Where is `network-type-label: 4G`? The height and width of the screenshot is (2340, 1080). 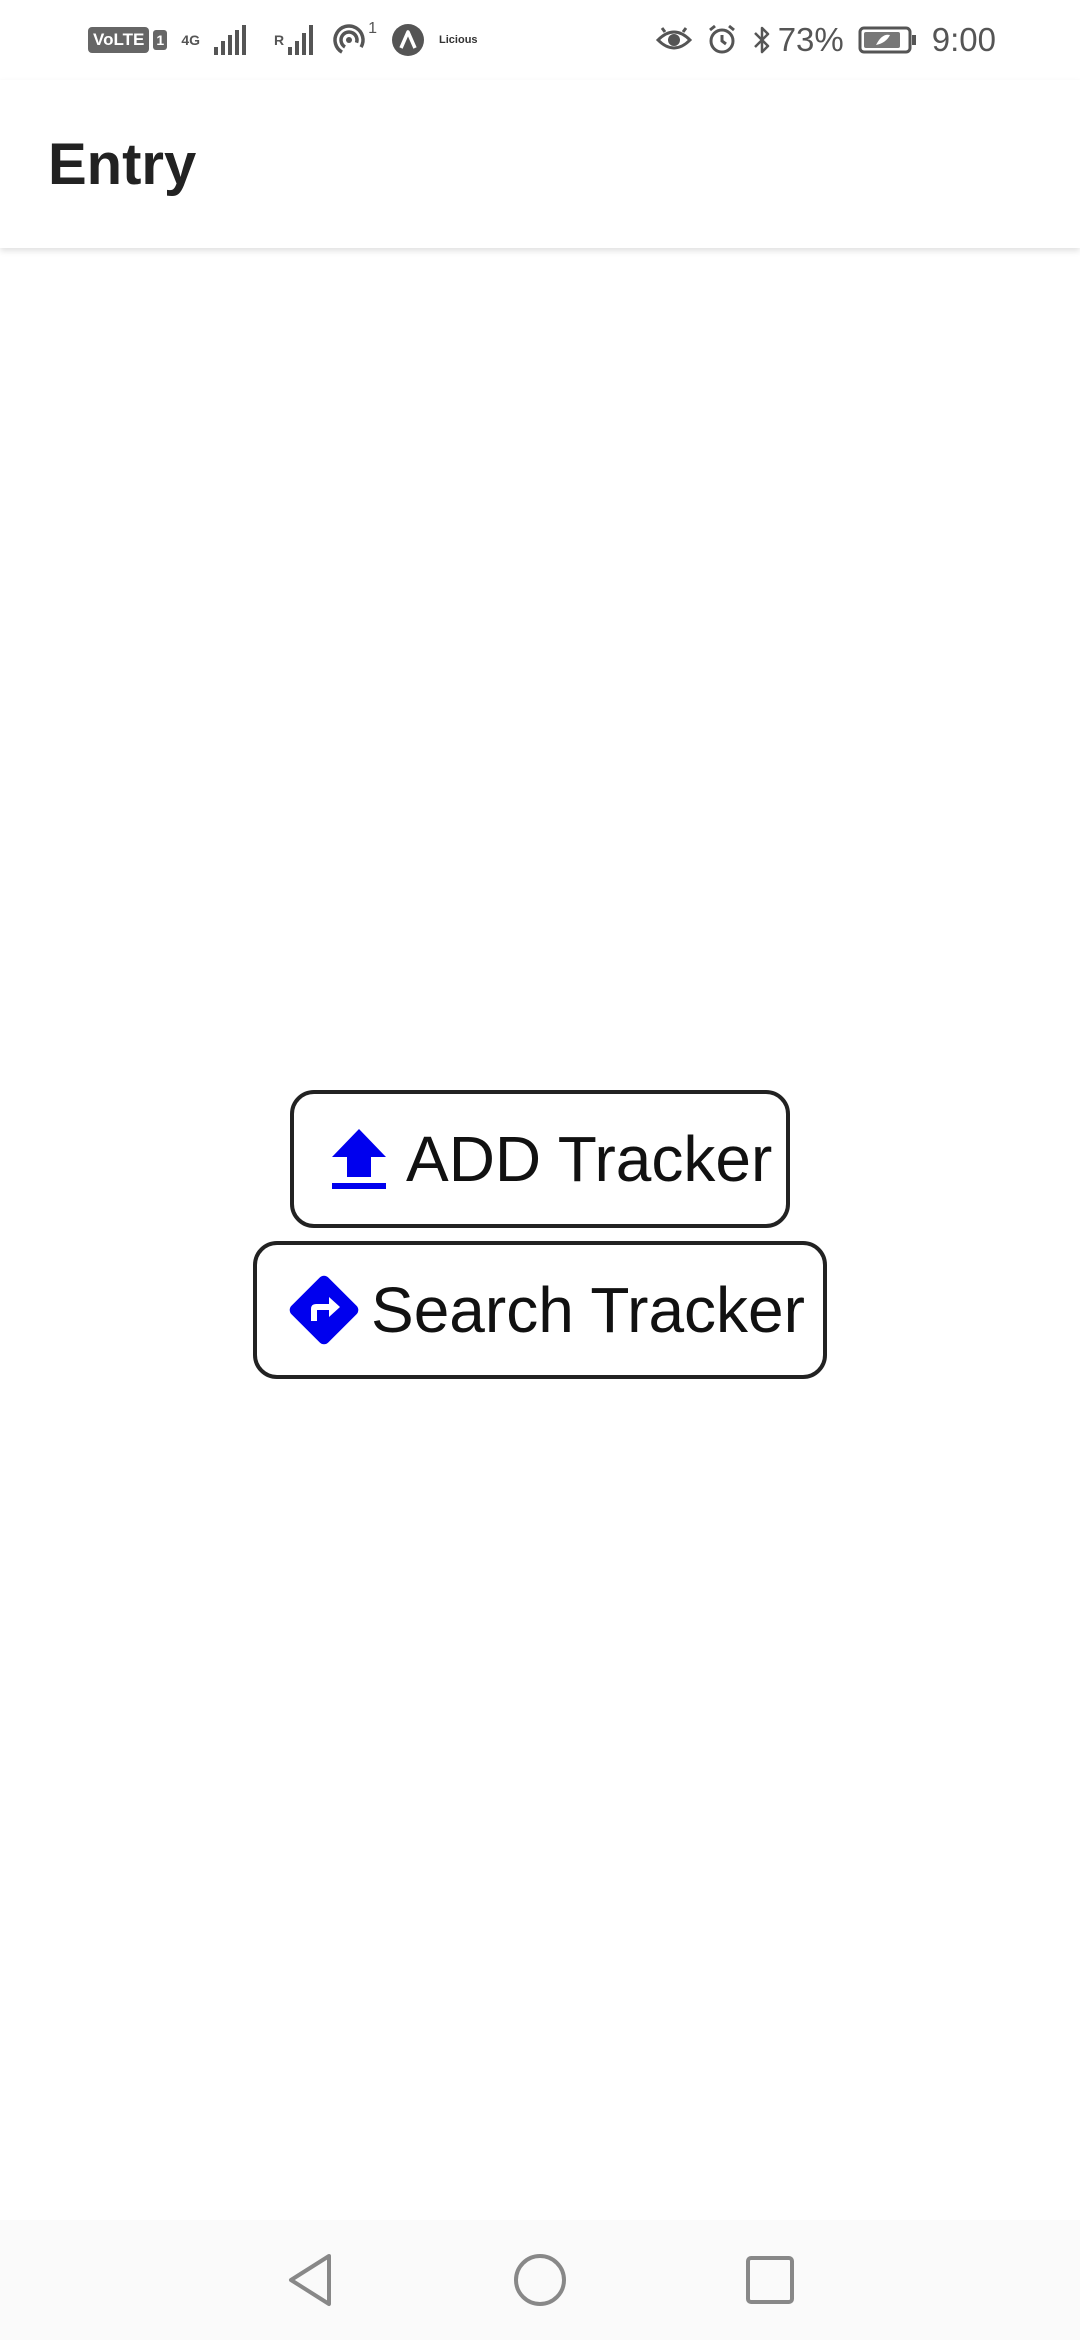
network-type-label: 4G is located at coordinates (190, 40).